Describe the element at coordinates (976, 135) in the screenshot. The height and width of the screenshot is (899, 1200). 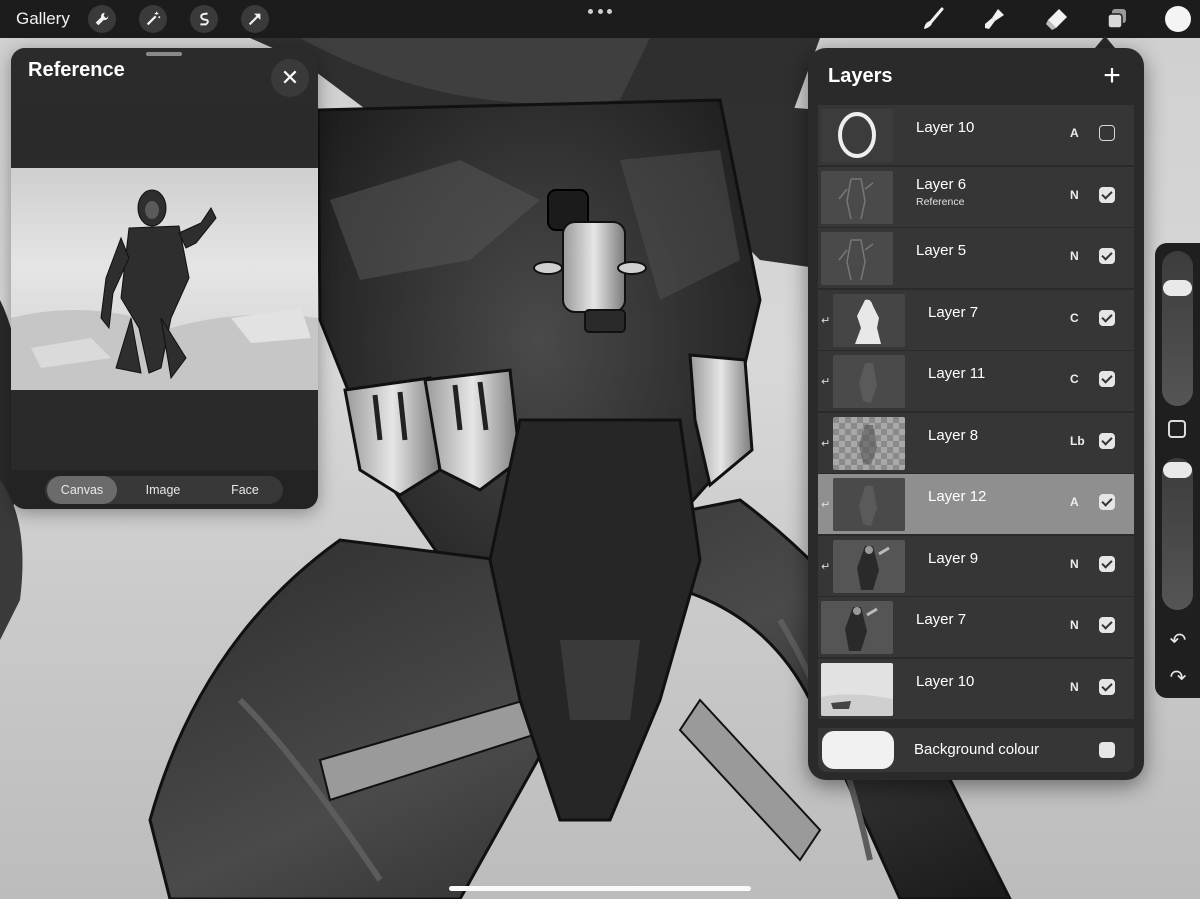
I see `layer-row: Layer 10 A` at that location.